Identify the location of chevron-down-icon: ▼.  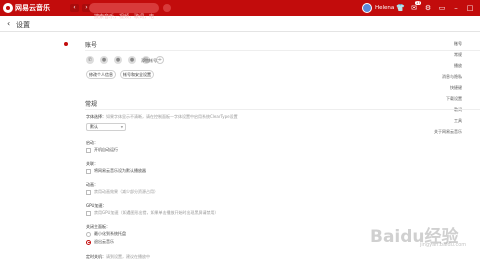
(121, 127).